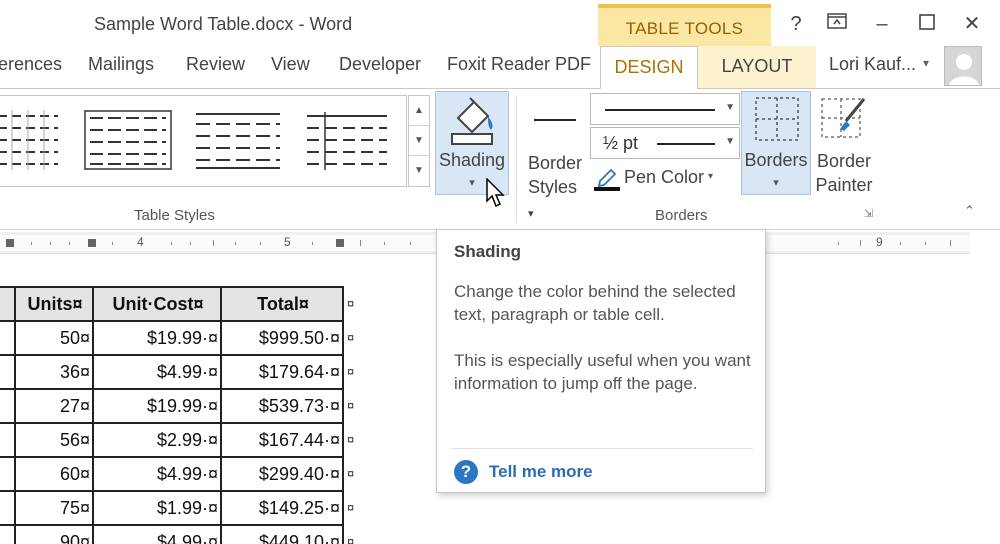 This screenshot has width=1000, height=544. Describe the element at coordinates (843, 118) in the screenshot. I see `border-painter-icon` at that location.